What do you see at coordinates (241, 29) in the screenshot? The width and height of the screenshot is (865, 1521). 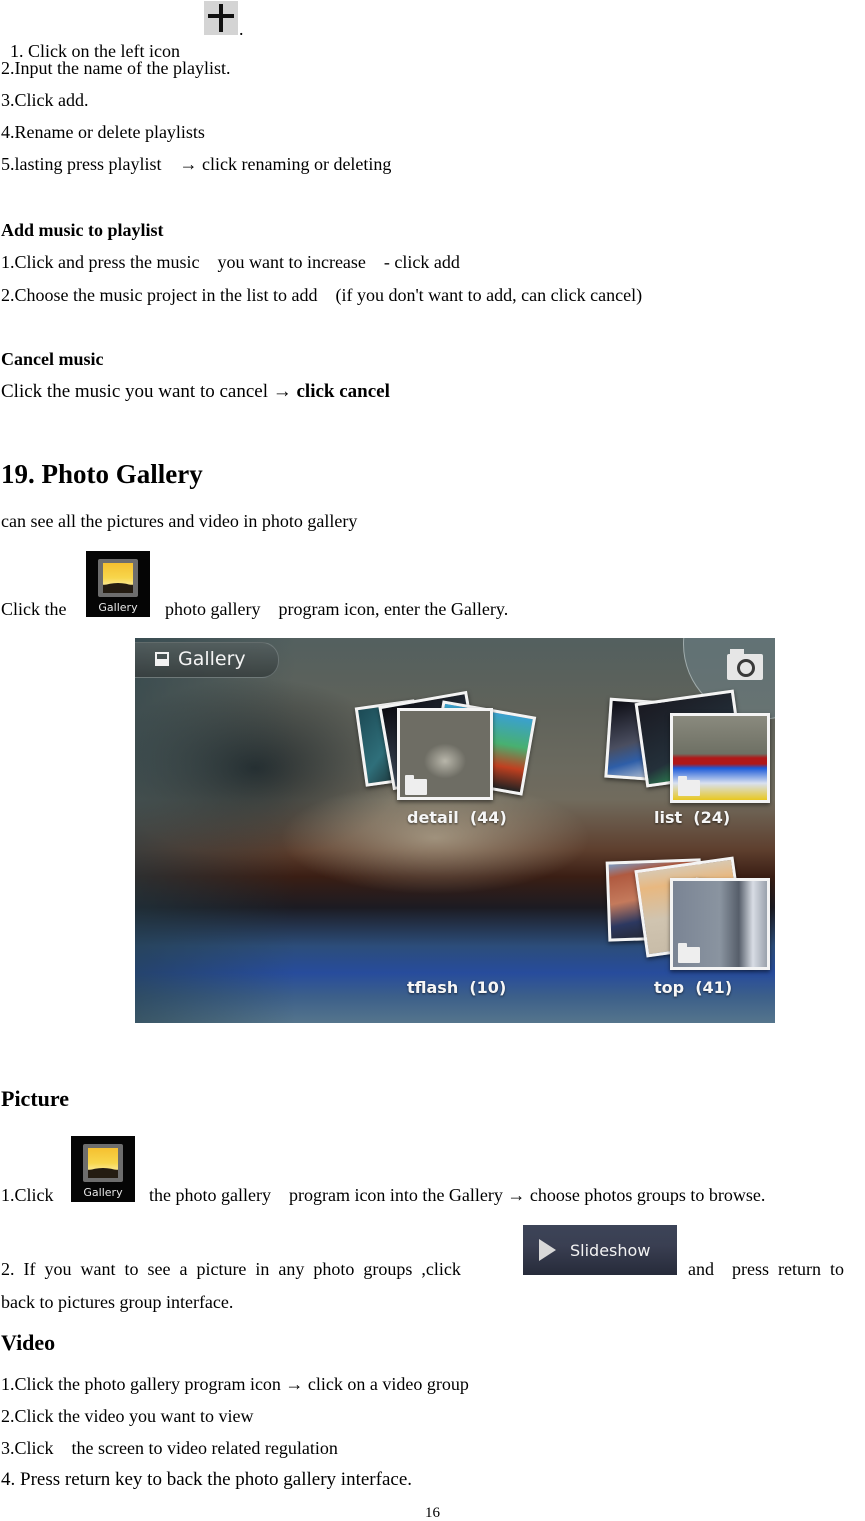 I see `step-1-period: .` at bounding box center [241, 29].